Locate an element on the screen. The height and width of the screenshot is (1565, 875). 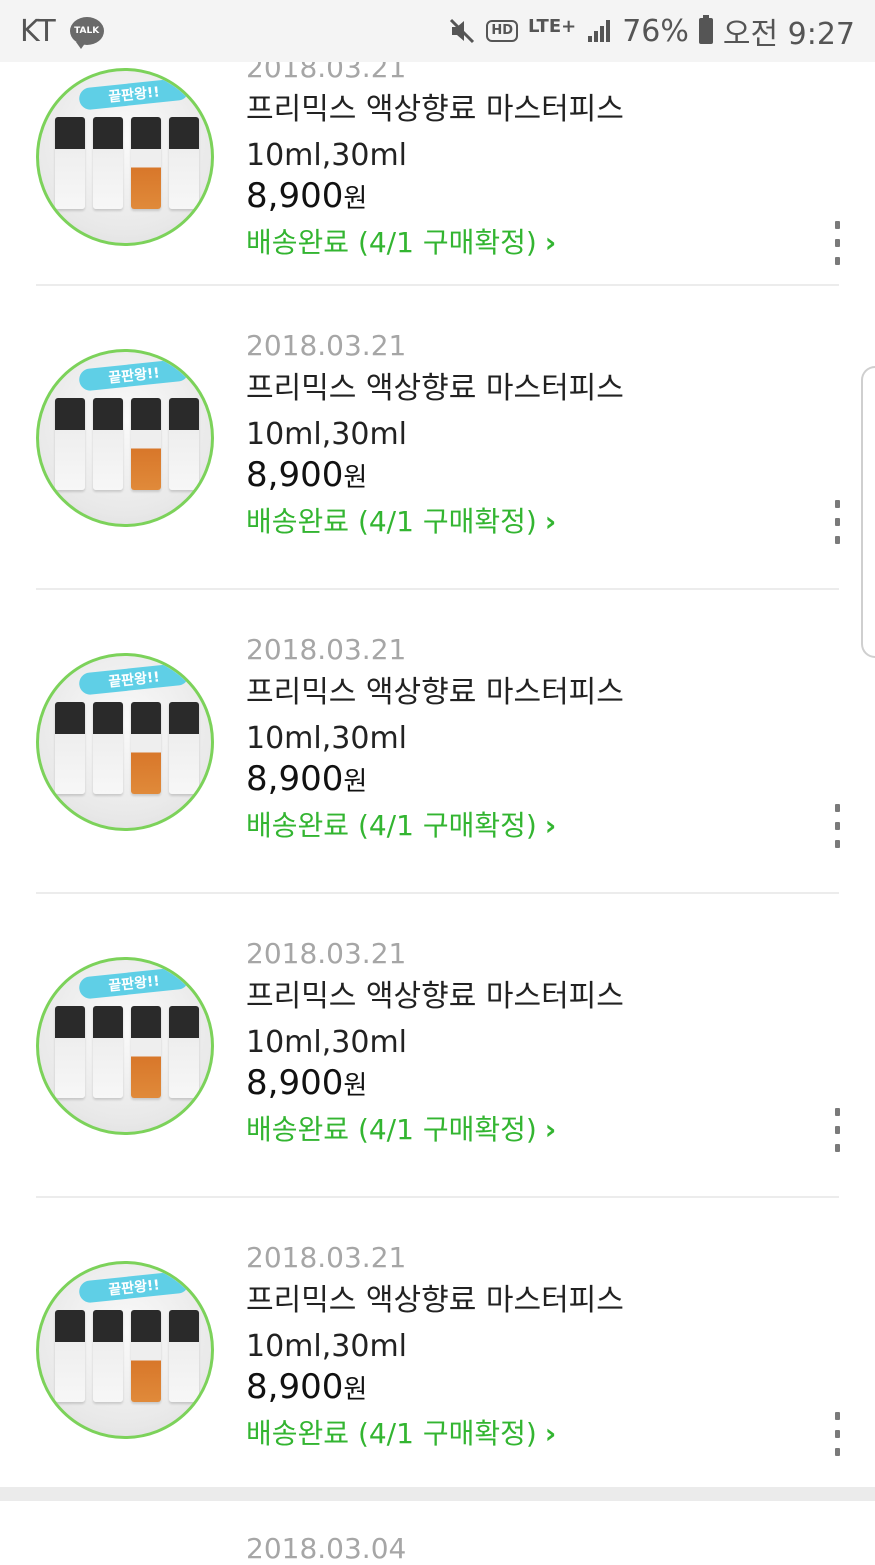
order-date: 2018.03.04 is located at coordinates (326, 1548).